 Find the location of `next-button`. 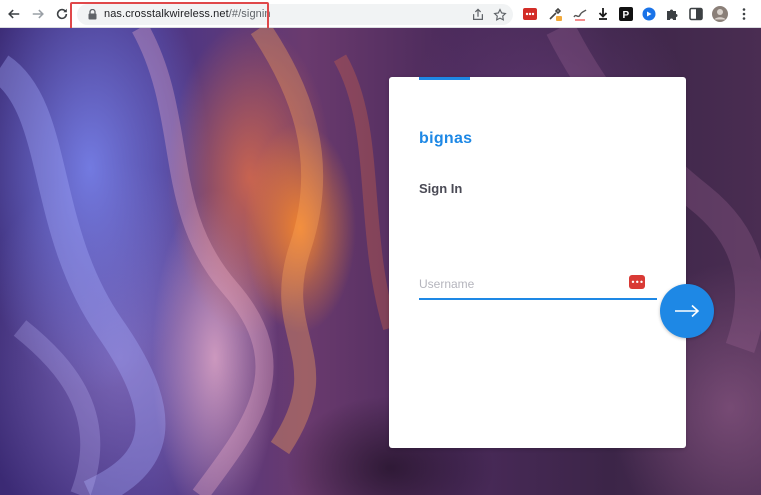

next-button is located at coordinates (687, 311).